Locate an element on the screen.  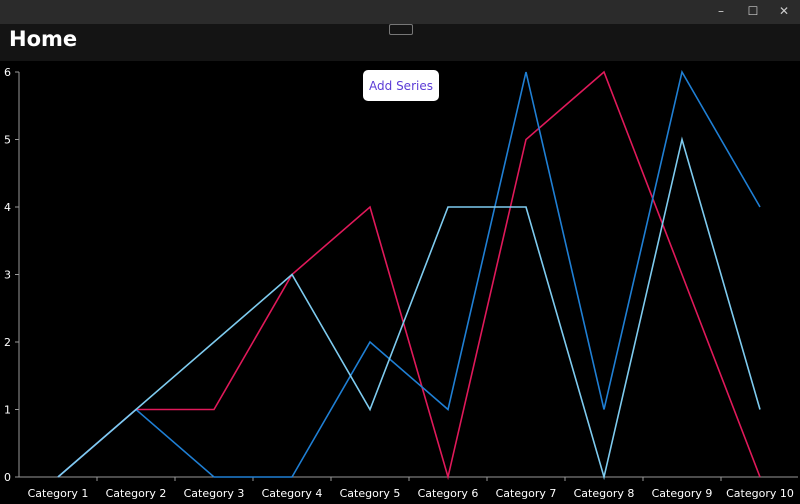
x-tick-label: Category 7 is located at coordinates (526, 493).